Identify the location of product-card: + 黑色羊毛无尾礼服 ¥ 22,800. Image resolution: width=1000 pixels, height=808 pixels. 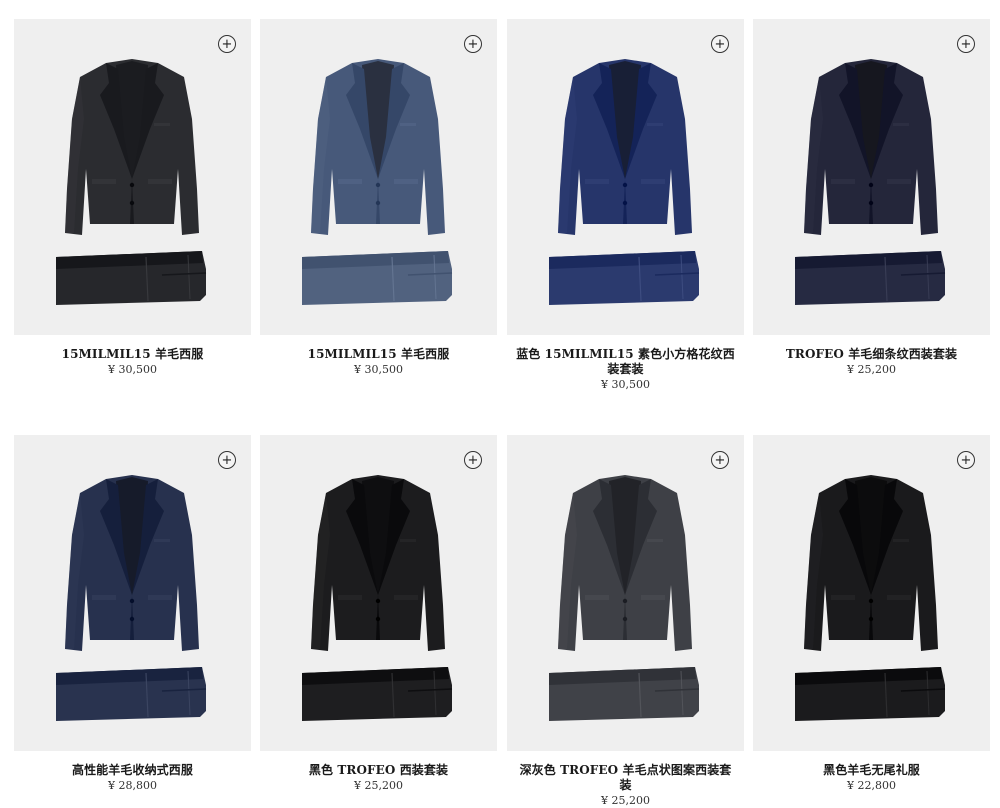
(871, 614).